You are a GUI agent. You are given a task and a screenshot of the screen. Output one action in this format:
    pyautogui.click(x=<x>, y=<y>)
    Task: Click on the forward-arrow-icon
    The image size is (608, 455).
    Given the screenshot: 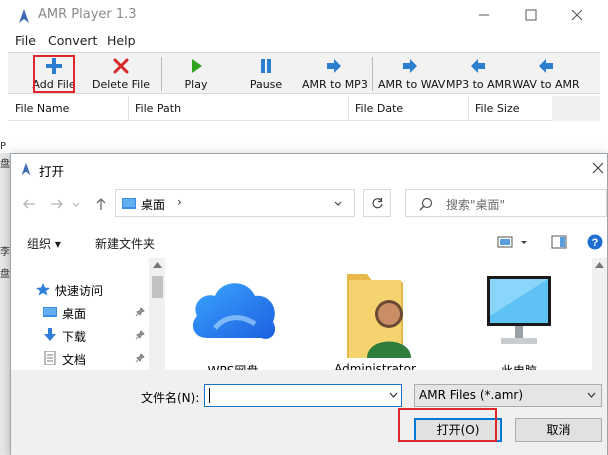 What is the action you would take?
    pyautogui.click(x=57, y=204)
    